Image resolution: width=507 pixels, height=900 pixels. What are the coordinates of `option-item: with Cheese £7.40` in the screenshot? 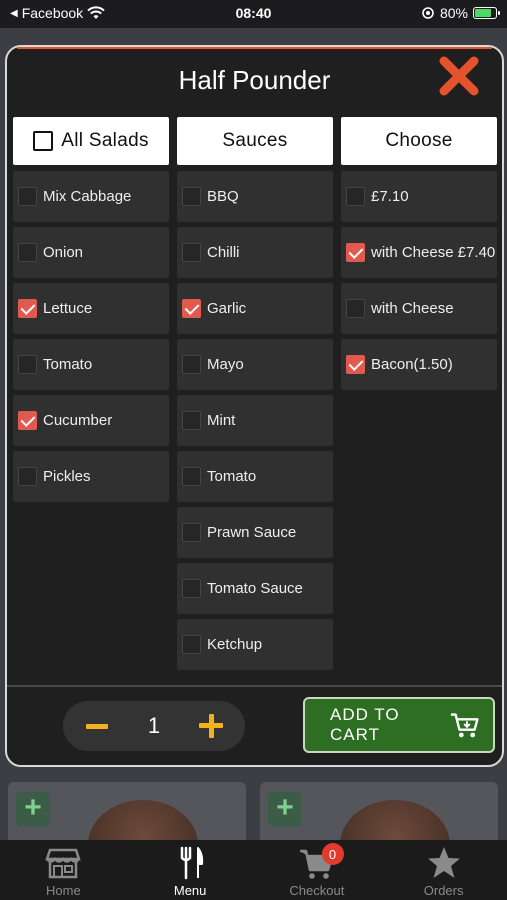 It's located at (419, 252).